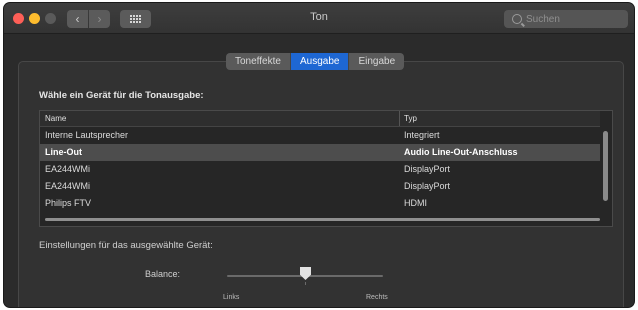 Image resolution: width=638 pixels, height=310 pixels. I want to click on column-type-header: Typ, so click(410, 118).